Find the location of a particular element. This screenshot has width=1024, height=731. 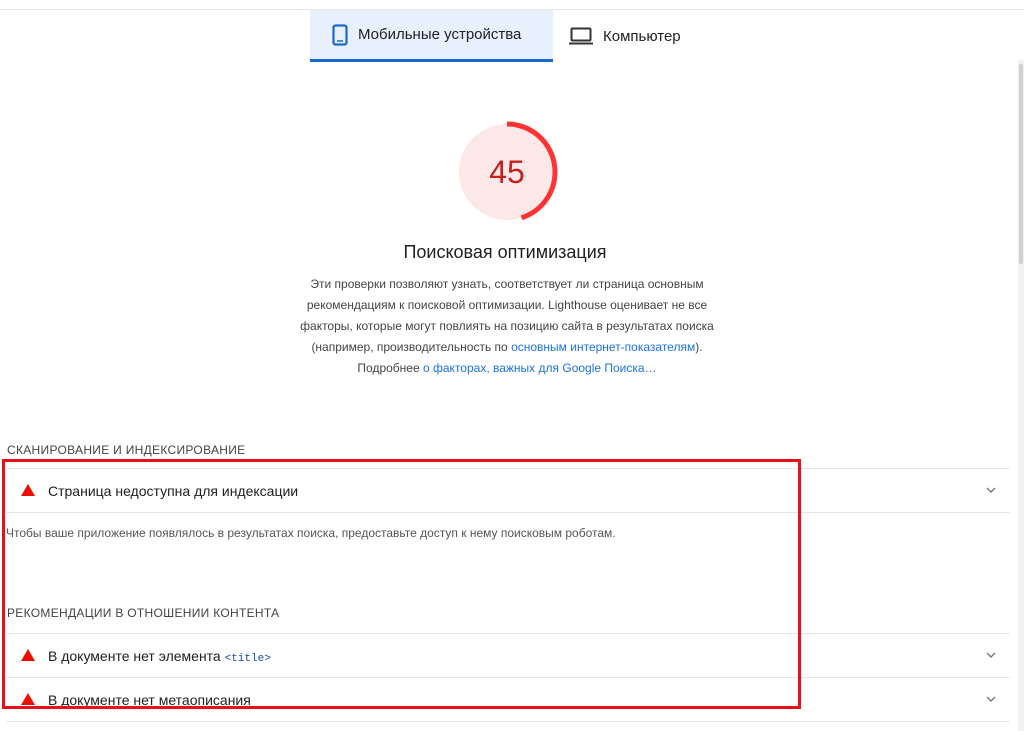

audit-document-title: В документе нет элемента <title> is located at coordinates (508, 656).